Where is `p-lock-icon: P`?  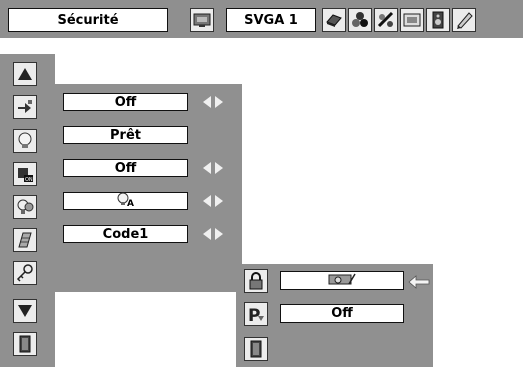
p-lock-icon: P is located at coordinates (256, 314).